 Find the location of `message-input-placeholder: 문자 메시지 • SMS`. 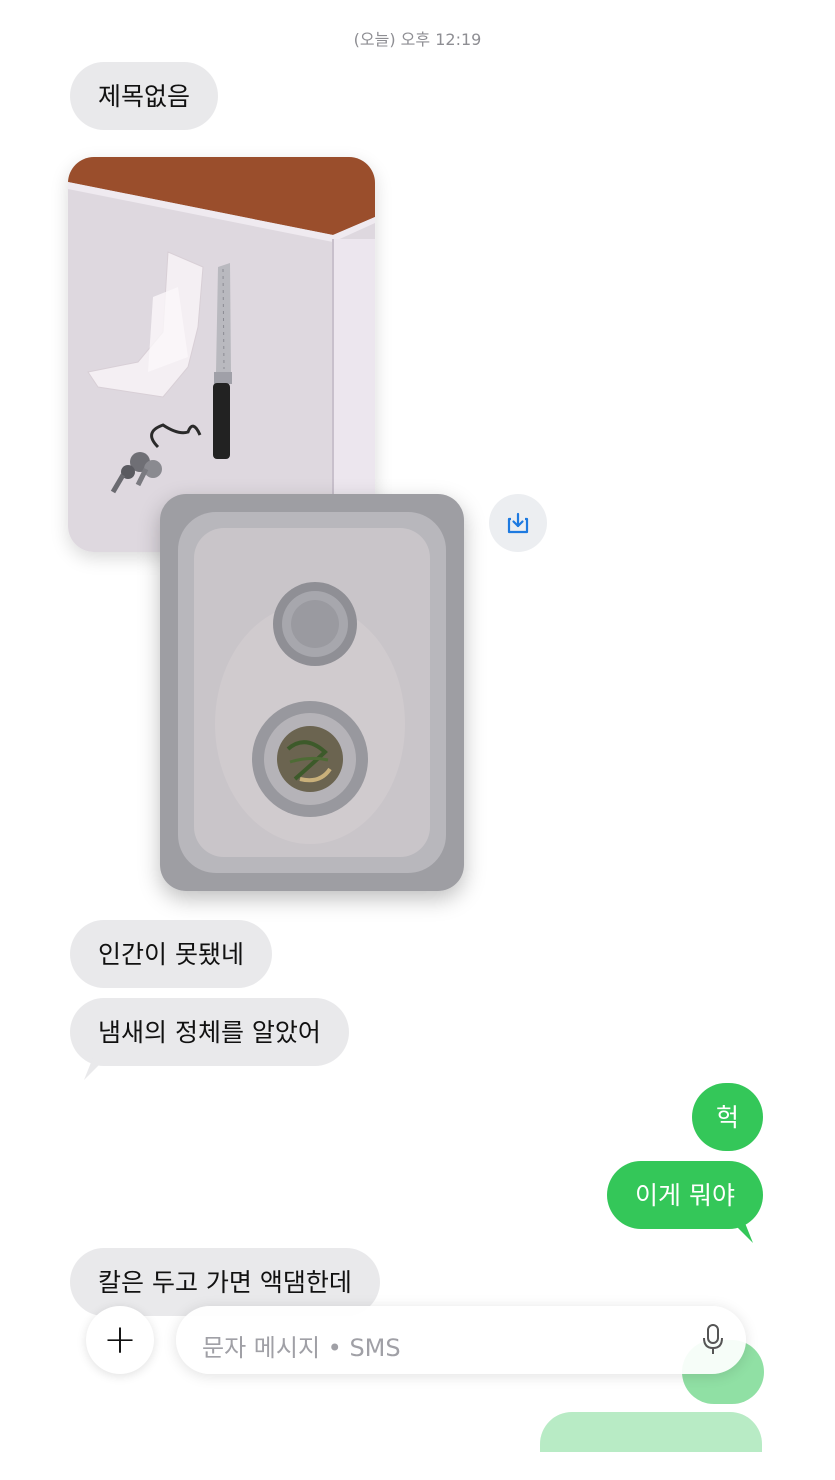

message-input-placeholder: 문자 메시지 • SMS is located at coordinates (301, 1348).